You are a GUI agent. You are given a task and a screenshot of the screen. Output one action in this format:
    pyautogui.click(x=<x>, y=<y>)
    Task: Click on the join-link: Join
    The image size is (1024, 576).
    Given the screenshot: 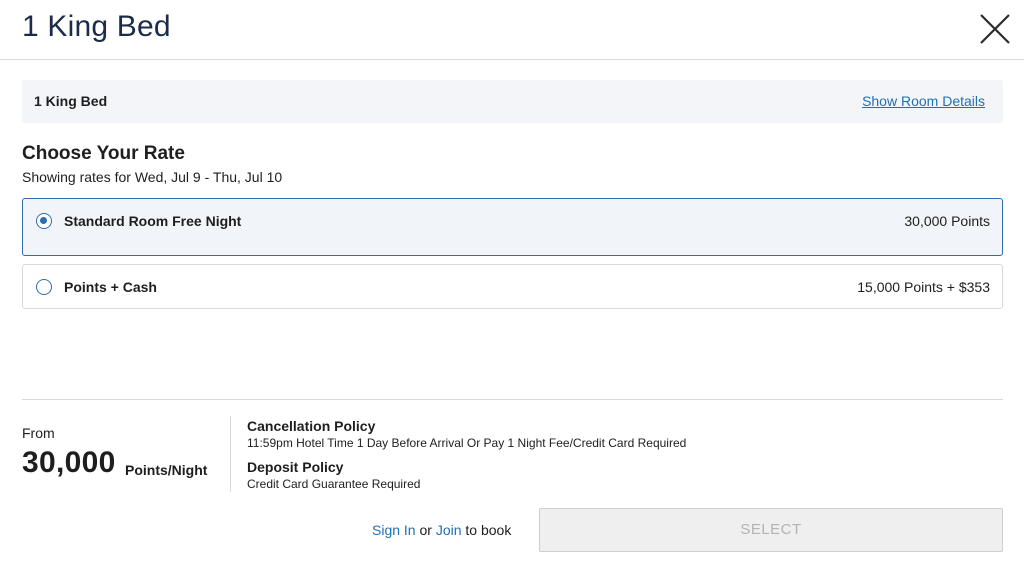 What is the action you would take?
    pyautogui.click(x=449, y=530)
    